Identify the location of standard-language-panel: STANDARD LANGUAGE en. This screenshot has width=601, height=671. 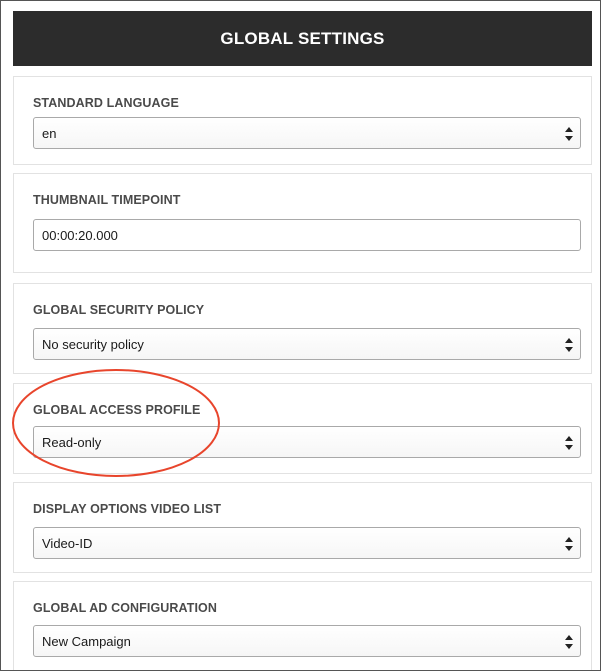
(302, 120).